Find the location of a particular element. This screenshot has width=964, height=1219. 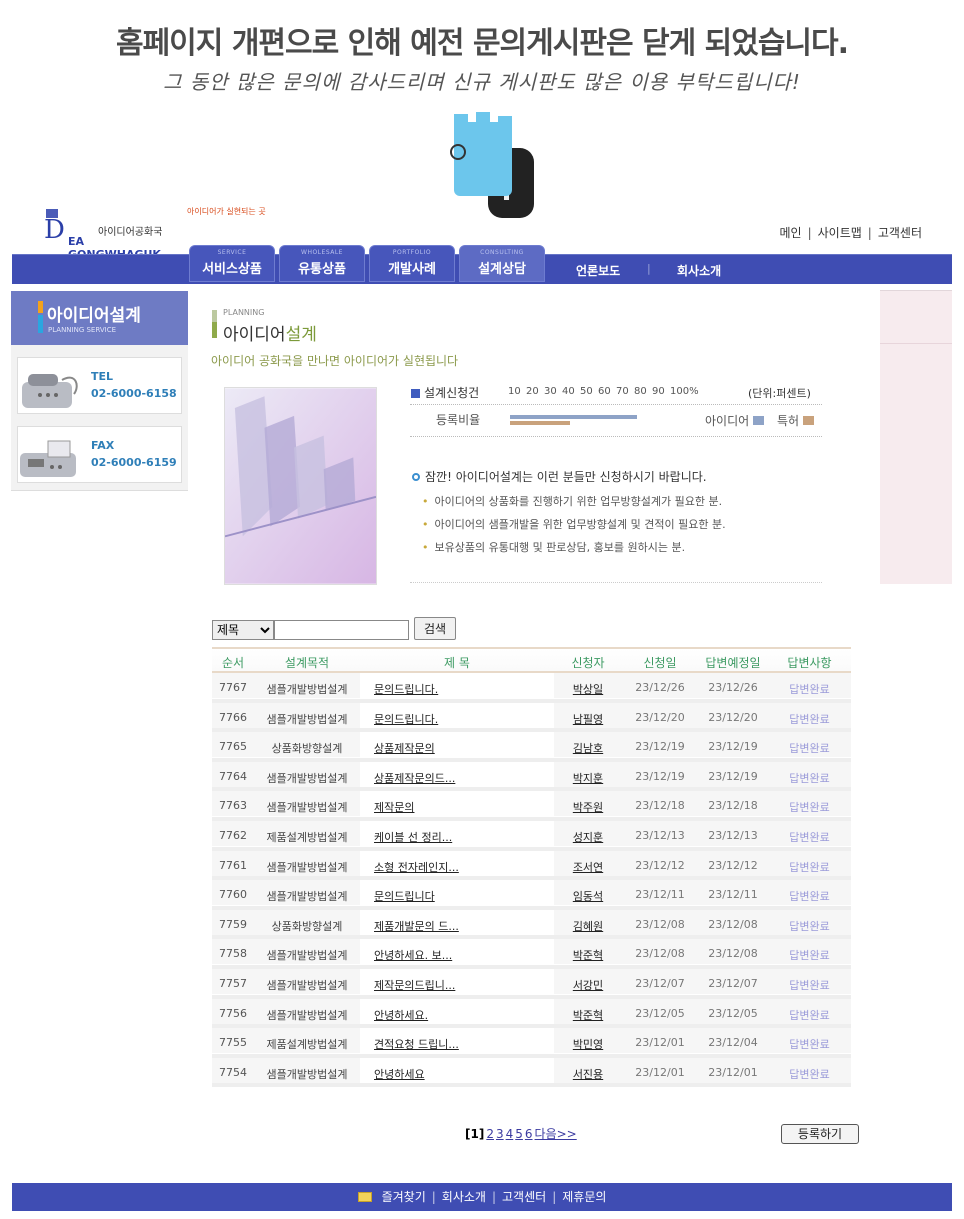

guide-item-text: 보유상품의 유통대행 및 판로상담, 홍보를 원하시는 분. is located at coordinates (560, 547).